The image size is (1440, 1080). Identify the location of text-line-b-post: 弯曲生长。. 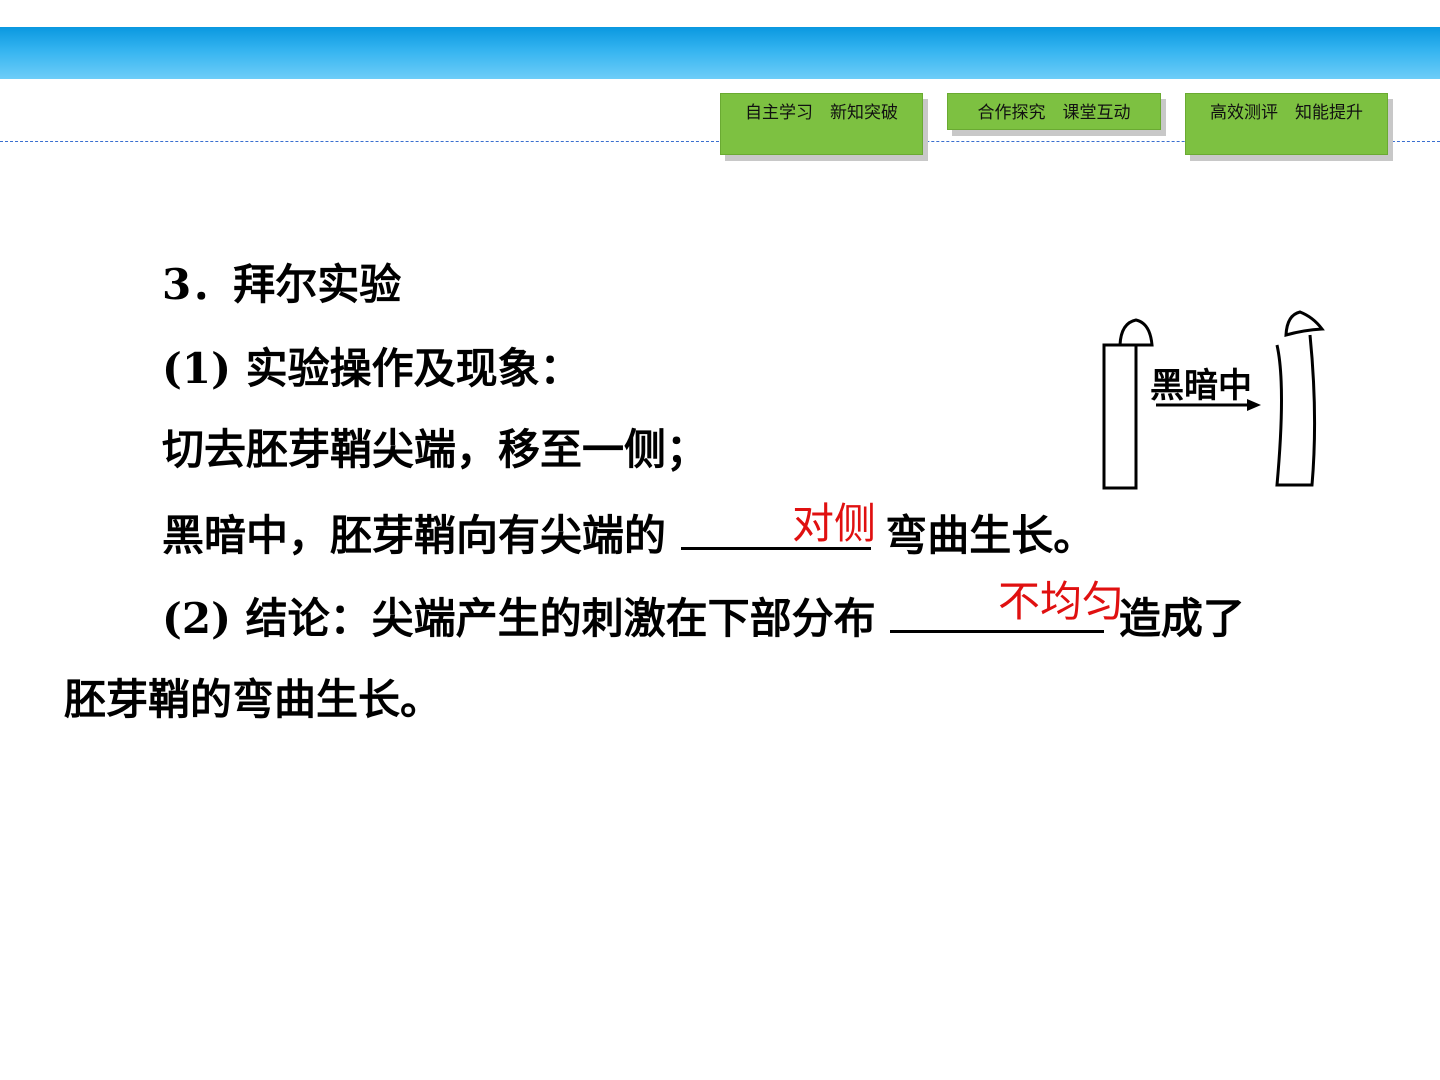
(983, 535).